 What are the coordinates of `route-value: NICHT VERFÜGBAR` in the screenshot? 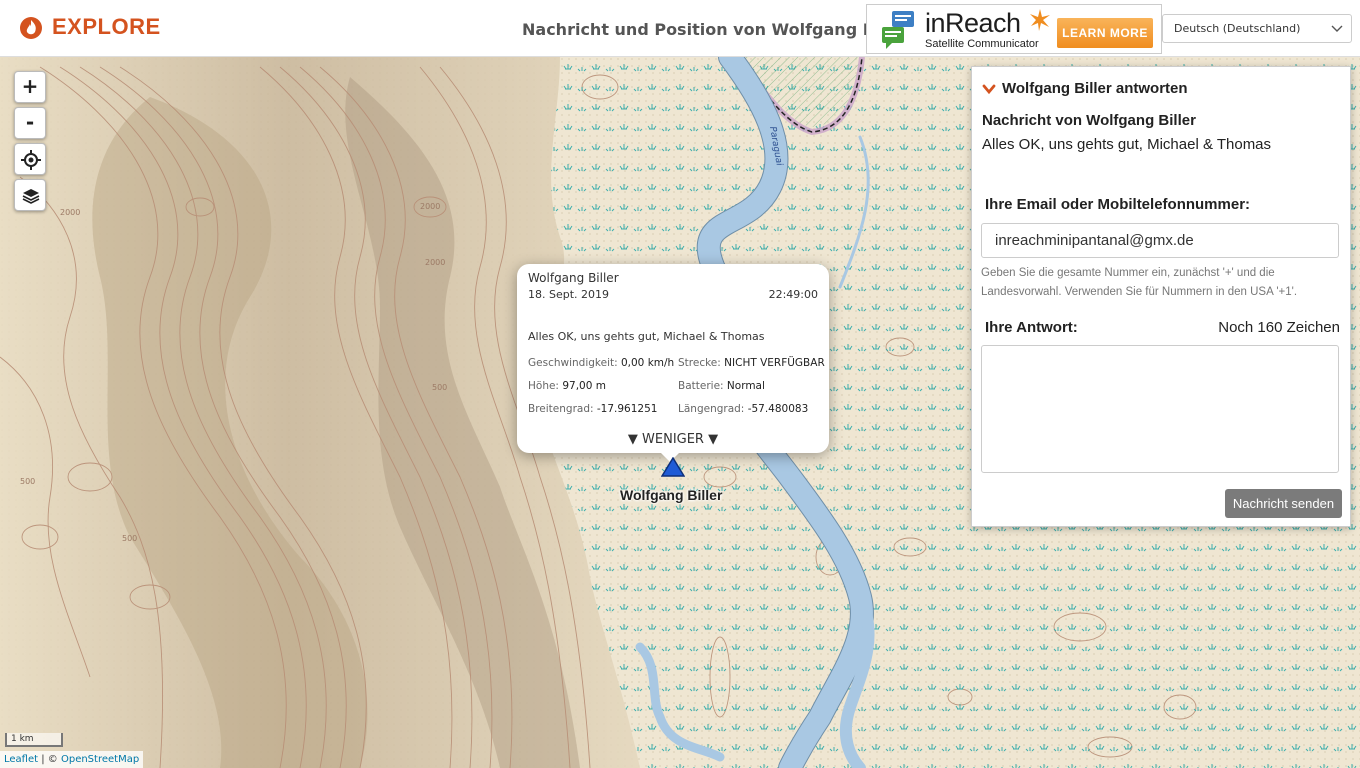 It's located at (774, 363).